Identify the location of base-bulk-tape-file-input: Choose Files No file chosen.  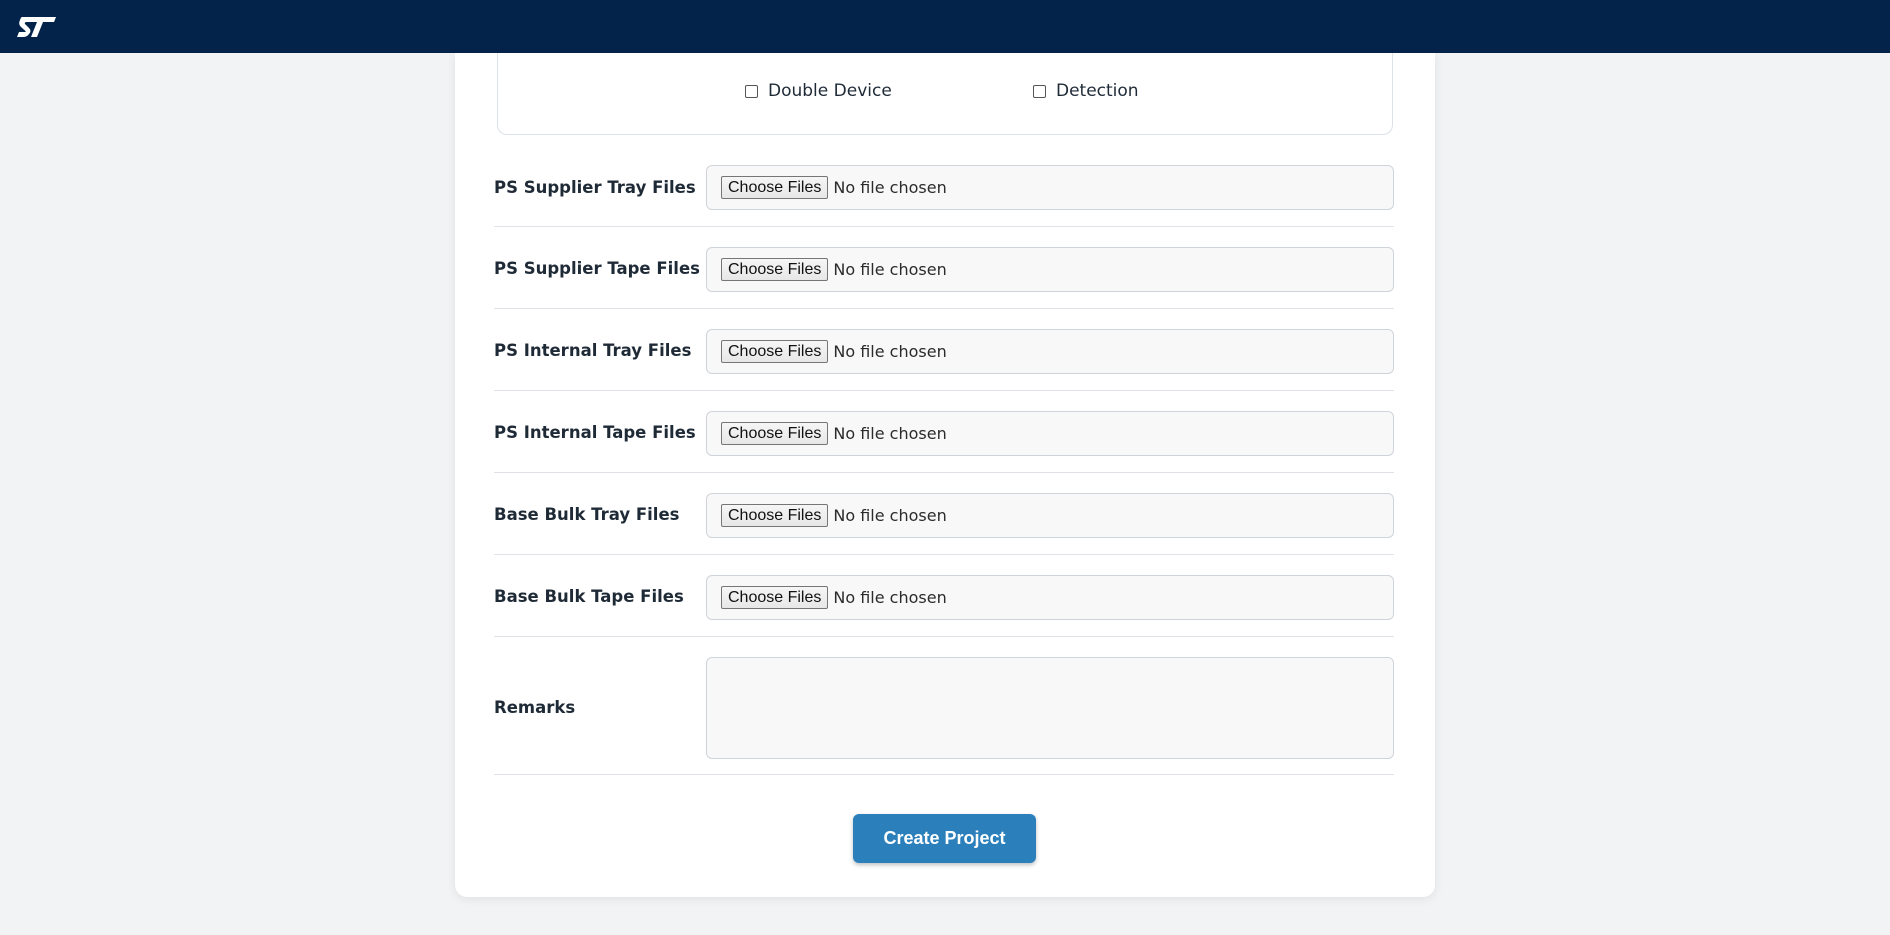
(1050, 597).